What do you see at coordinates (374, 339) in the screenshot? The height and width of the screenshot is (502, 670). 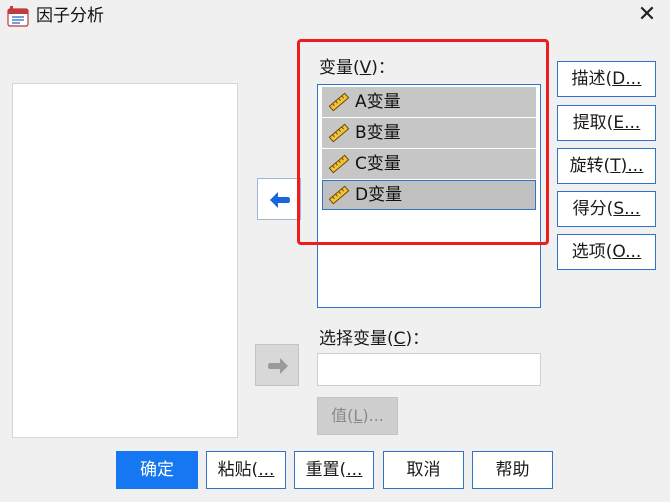 I see `selection-variable-label: 选择变量(C)：` at bounding box center [374, 339].